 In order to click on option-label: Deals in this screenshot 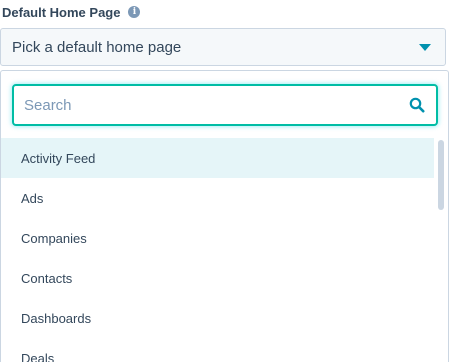, I will do `click(38, 356)`.